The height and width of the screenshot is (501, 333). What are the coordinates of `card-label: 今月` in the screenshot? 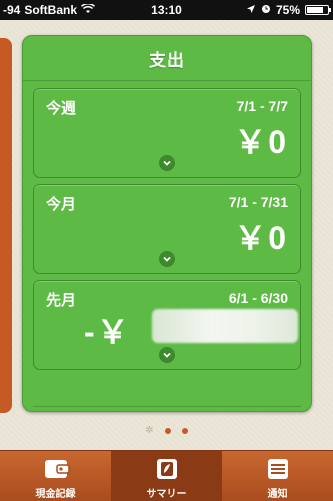 It's located at (61, 204).